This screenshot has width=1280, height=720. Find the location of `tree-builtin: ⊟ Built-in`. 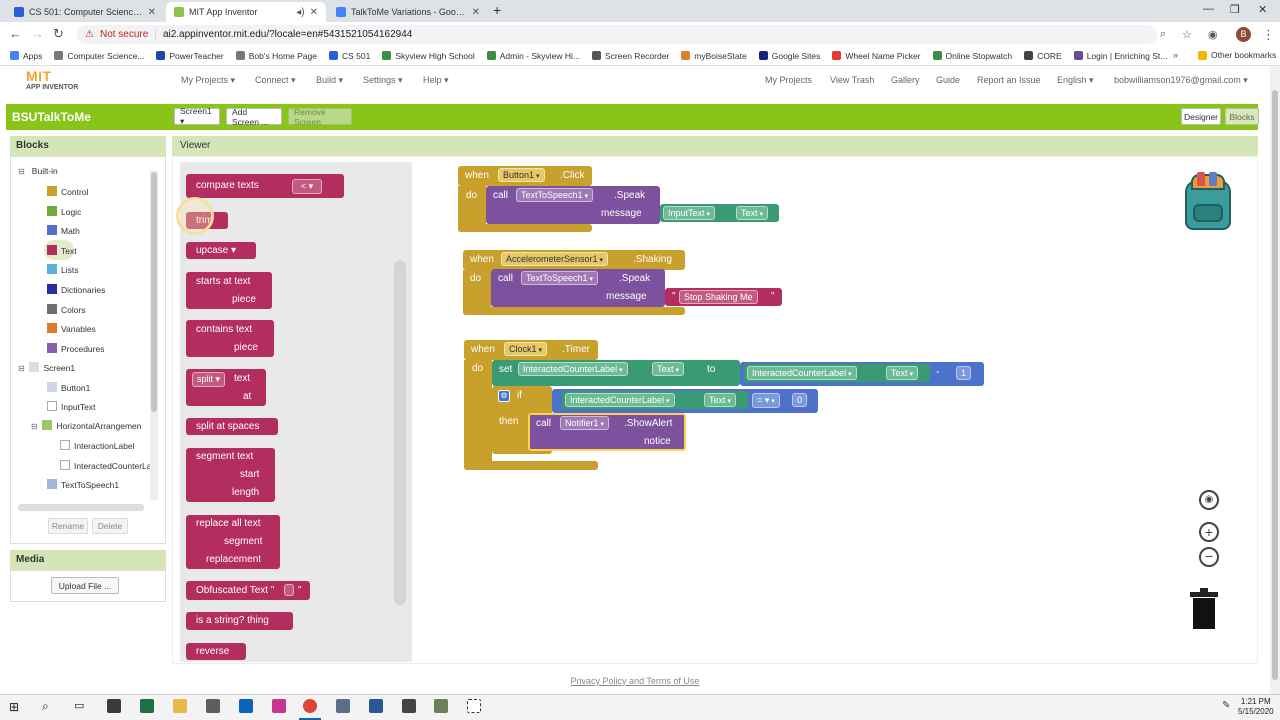

tree-builtin: ⊟ Built-in is located at coordinates (38, 171).